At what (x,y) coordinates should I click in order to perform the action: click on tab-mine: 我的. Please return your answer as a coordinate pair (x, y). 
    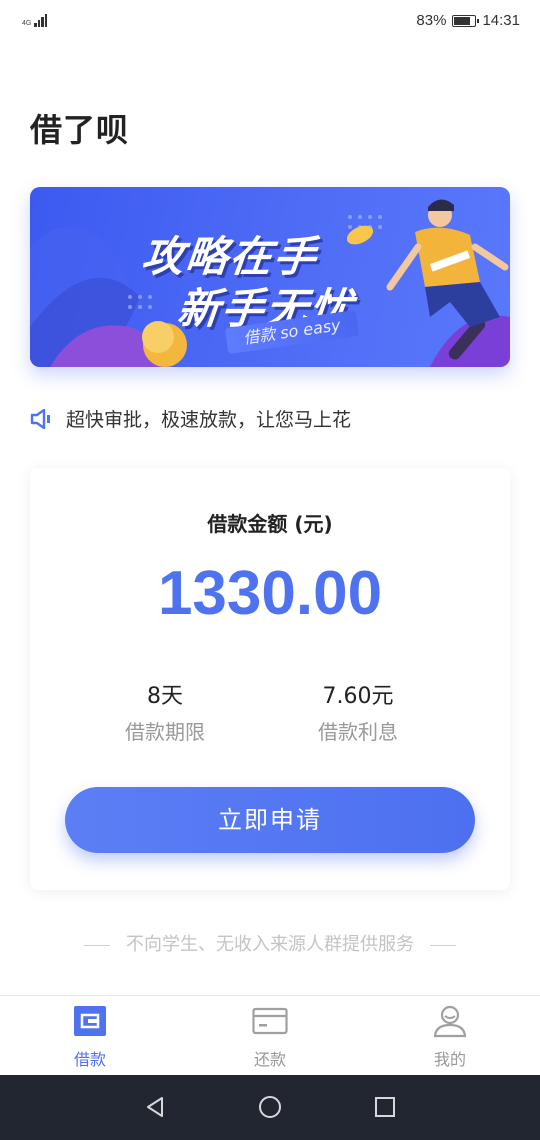
    Looking at the image, I should click on (450, 1036).